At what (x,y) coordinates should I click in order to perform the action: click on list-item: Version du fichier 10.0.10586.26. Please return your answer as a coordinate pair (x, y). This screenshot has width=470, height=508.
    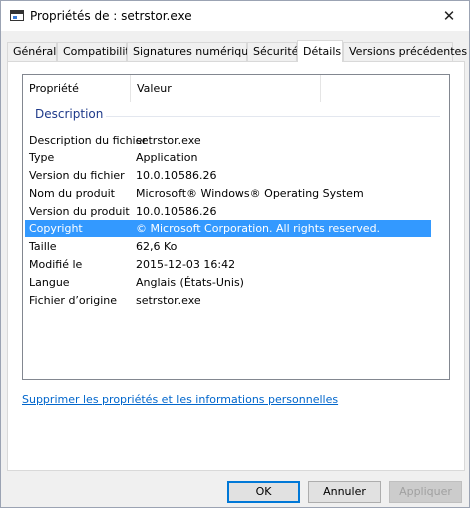
    Looking at the image, I should click on (228, 175).